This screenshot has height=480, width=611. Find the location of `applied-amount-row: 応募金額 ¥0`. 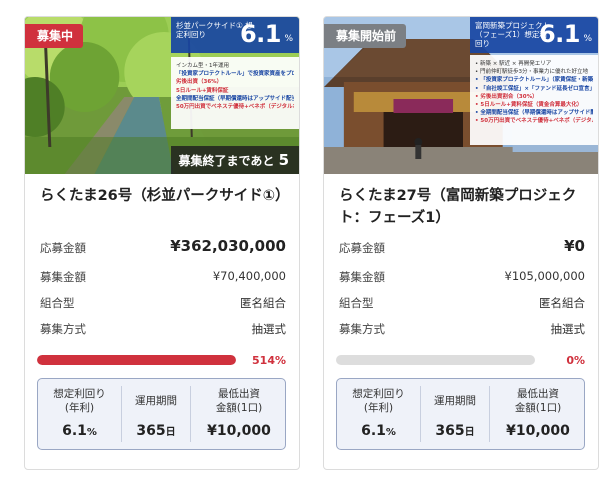

applied-amount-row: 応募金額 ¥0 is located at coordinates (462, 247).